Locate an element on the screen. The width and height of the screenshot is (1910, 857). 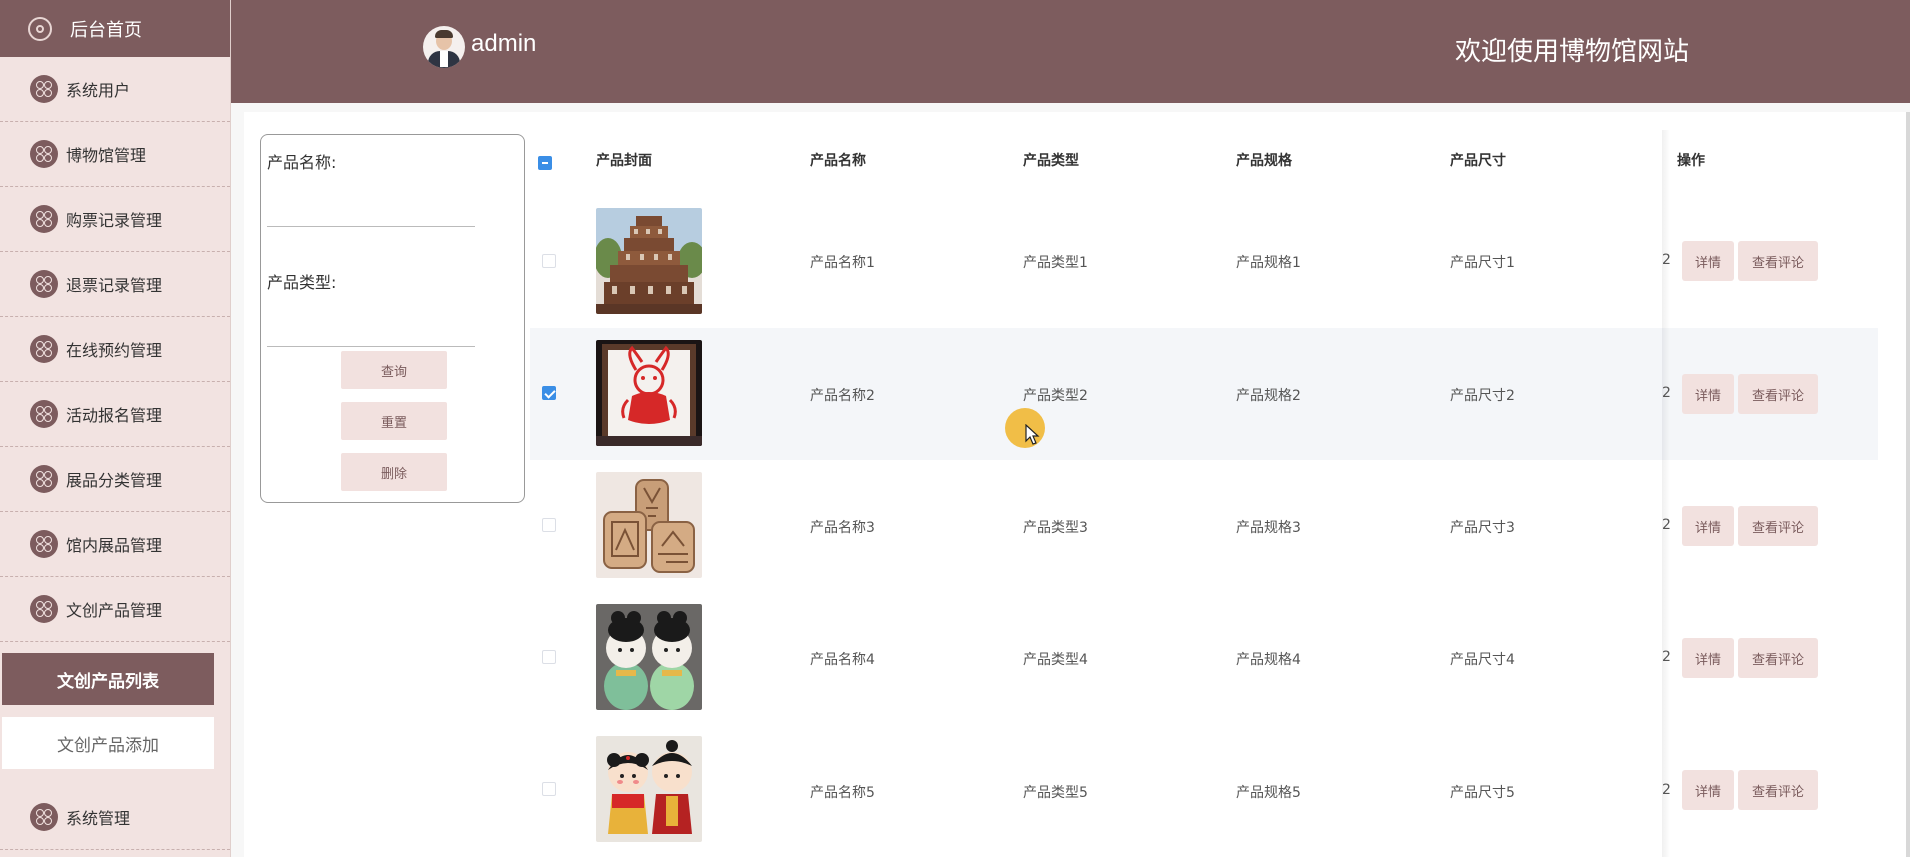
sidebar-item-label: 退票记录管理 is located at coordinates (114, 285).